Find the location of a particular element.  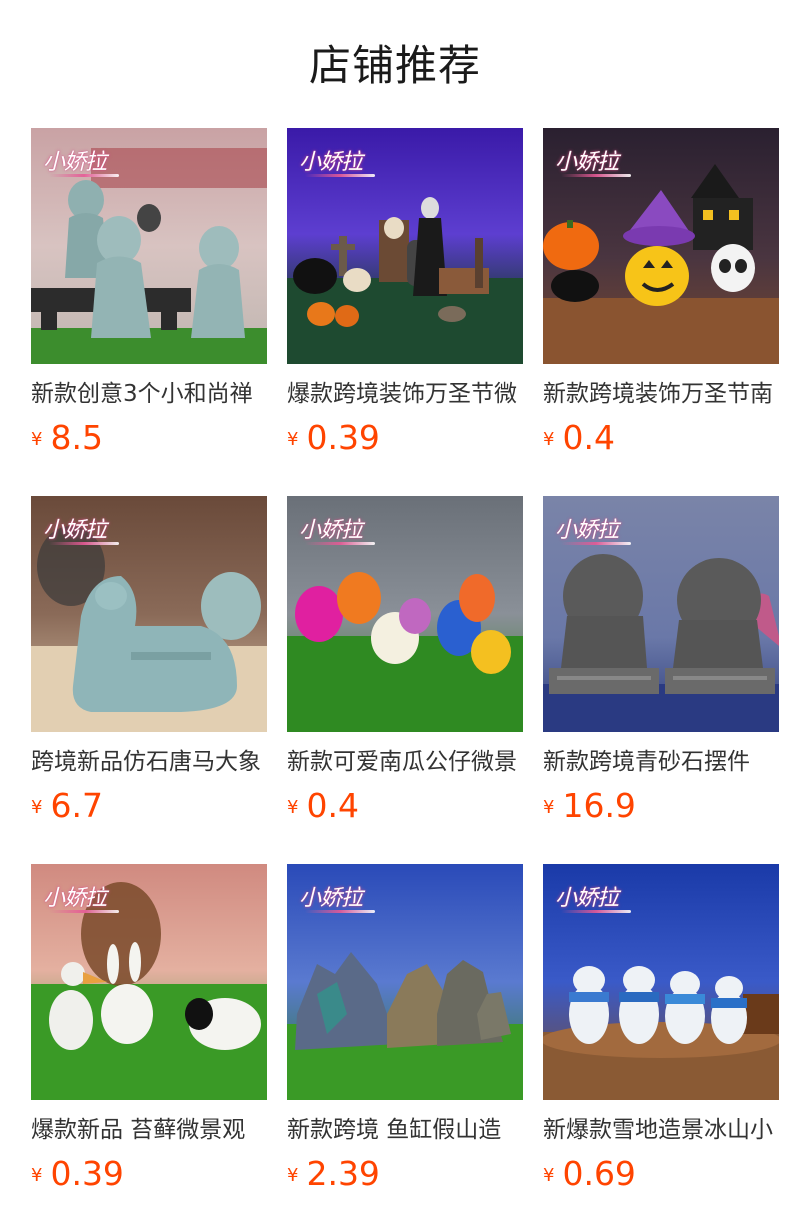

product-name: 新爆款雪地造景冰山小 is located at coordinates (661, 1130).